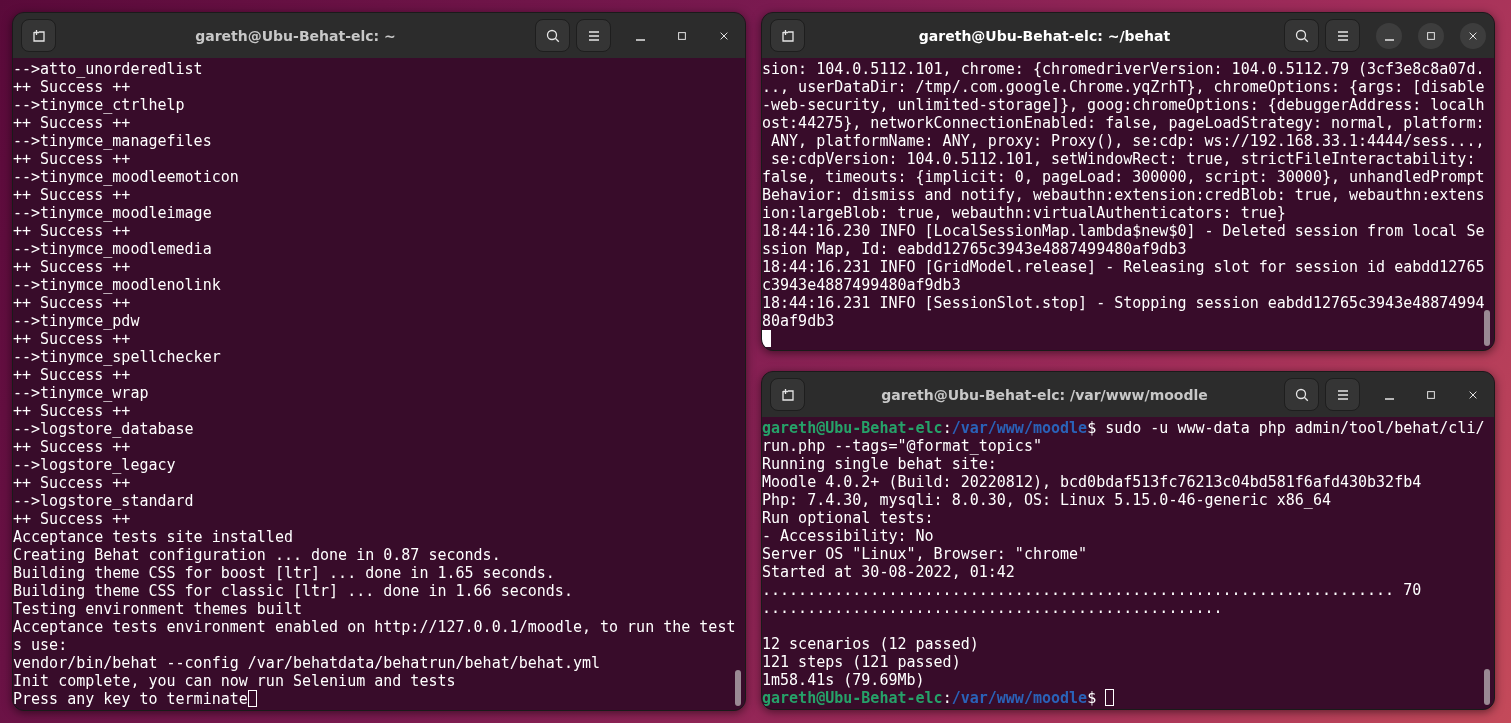 The width and height of the screenshot is (1511, 723). What do you see at coordinates (1123, 303) in the screenshot?
I see `terminal-output: 18:44:16.231 INFO [SessionSlot.stop] - Stopping session eabdd12765c3943e48874994` at bounding box center [1123, 303].